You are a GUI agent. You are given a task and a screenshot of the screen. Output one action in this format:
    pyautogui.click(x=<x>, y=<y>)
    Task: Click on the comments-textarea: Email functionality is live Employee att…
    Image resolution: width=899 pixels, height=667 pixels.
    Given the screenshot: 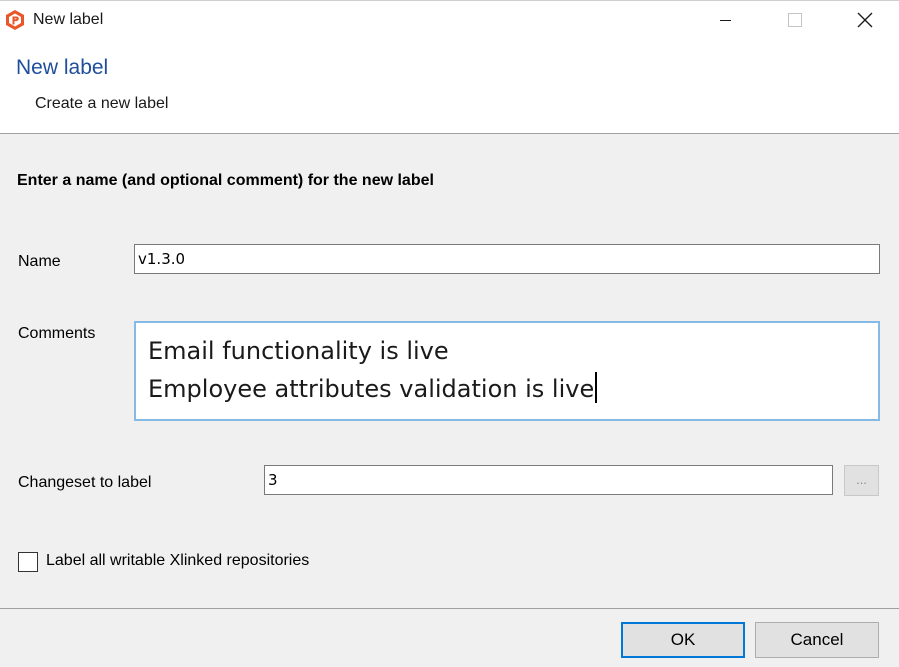 What is the action you would take?
    pyautogui.click(x=507, y=371)
    